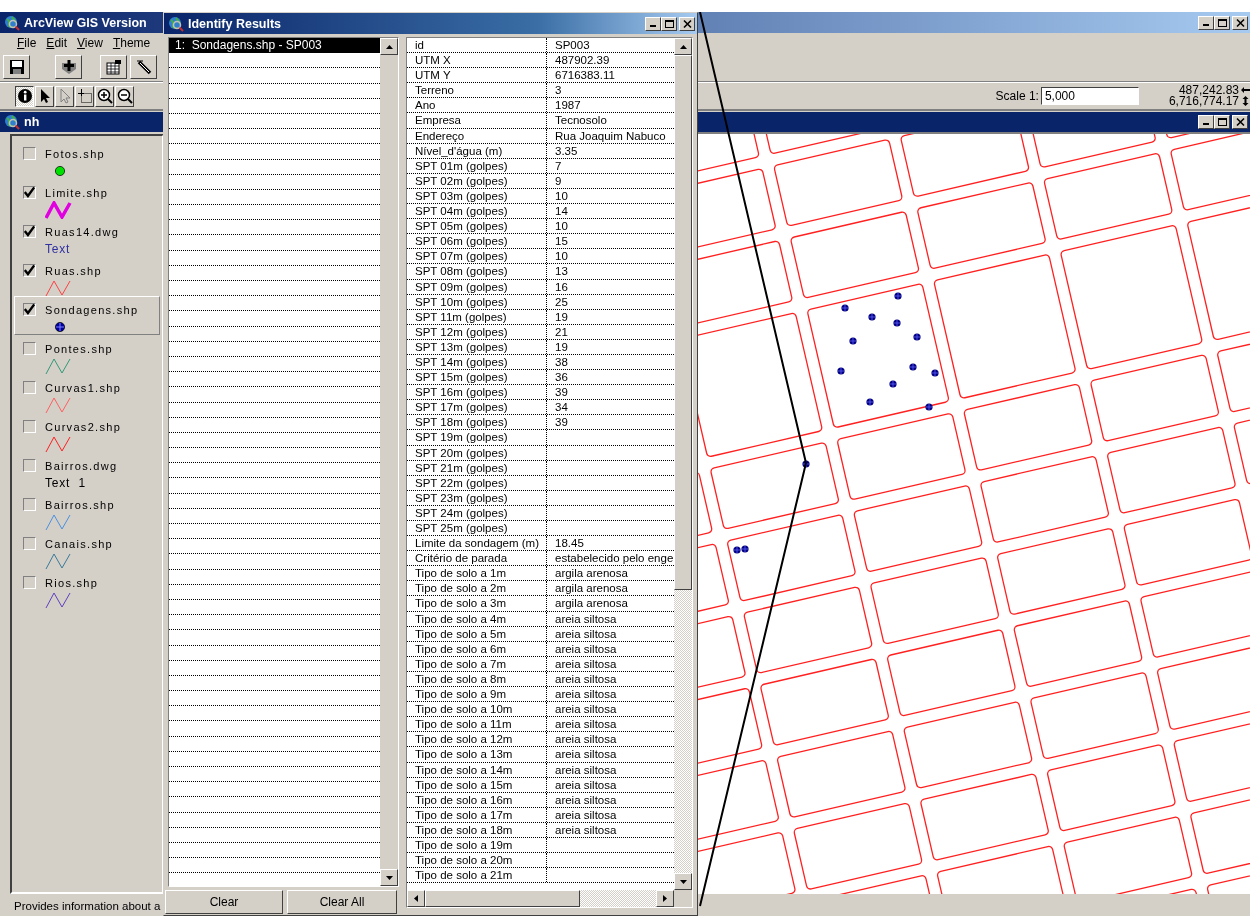 The height and width of the screenshot is (916, 1250). What do you see at coordinates (224, 902) in the screenshot?
I see `clear-button: Clear` at bounding box center [224, 902].